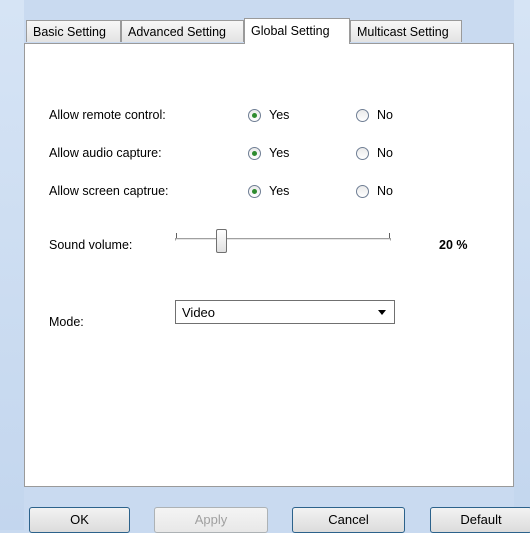  I want to click on audio-capture-yes: Yes, so click(268, 153).